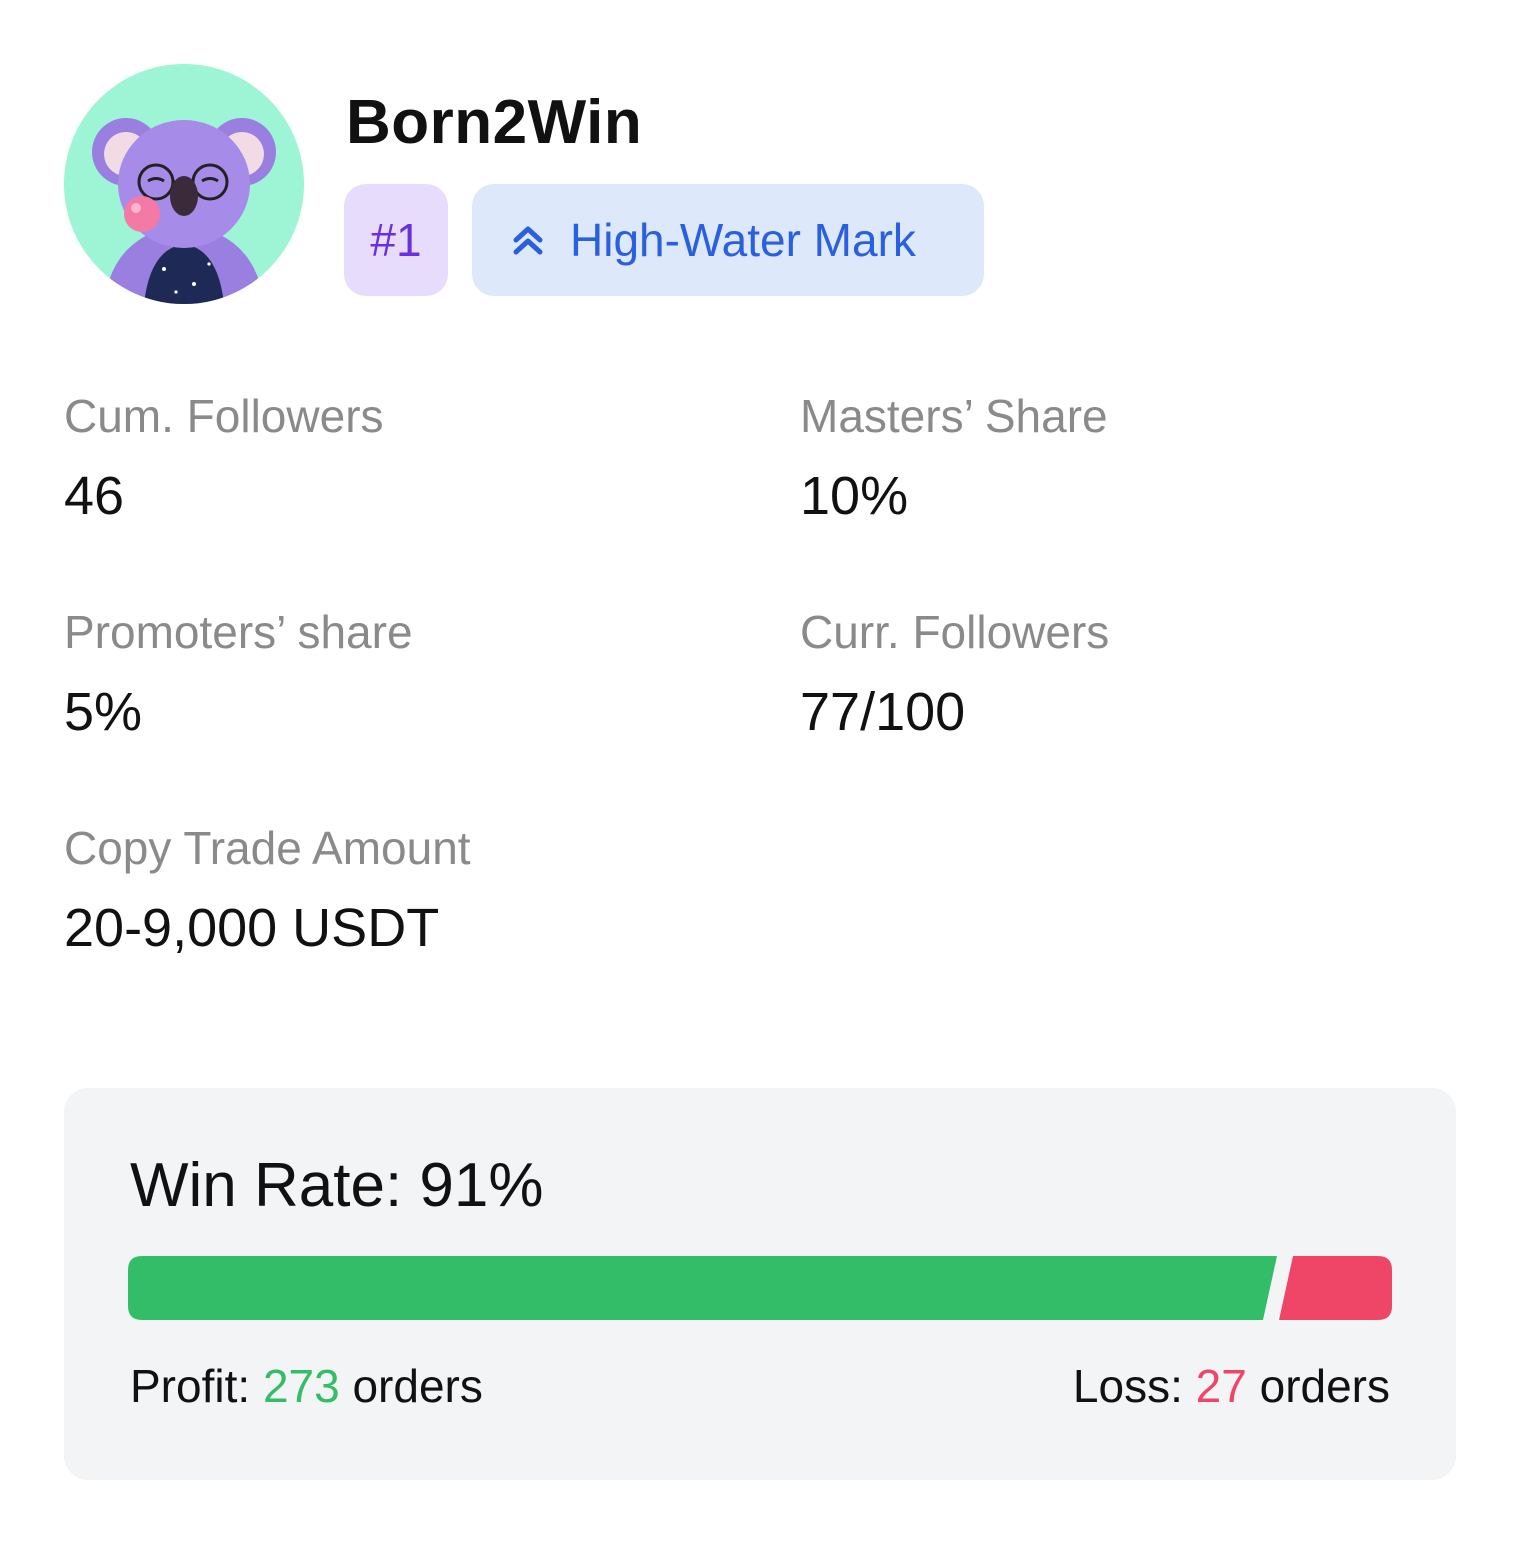 This screenshot has width=1520, height=1544. I want to click on stat-label: Cum. Followers, so click(224, 416).